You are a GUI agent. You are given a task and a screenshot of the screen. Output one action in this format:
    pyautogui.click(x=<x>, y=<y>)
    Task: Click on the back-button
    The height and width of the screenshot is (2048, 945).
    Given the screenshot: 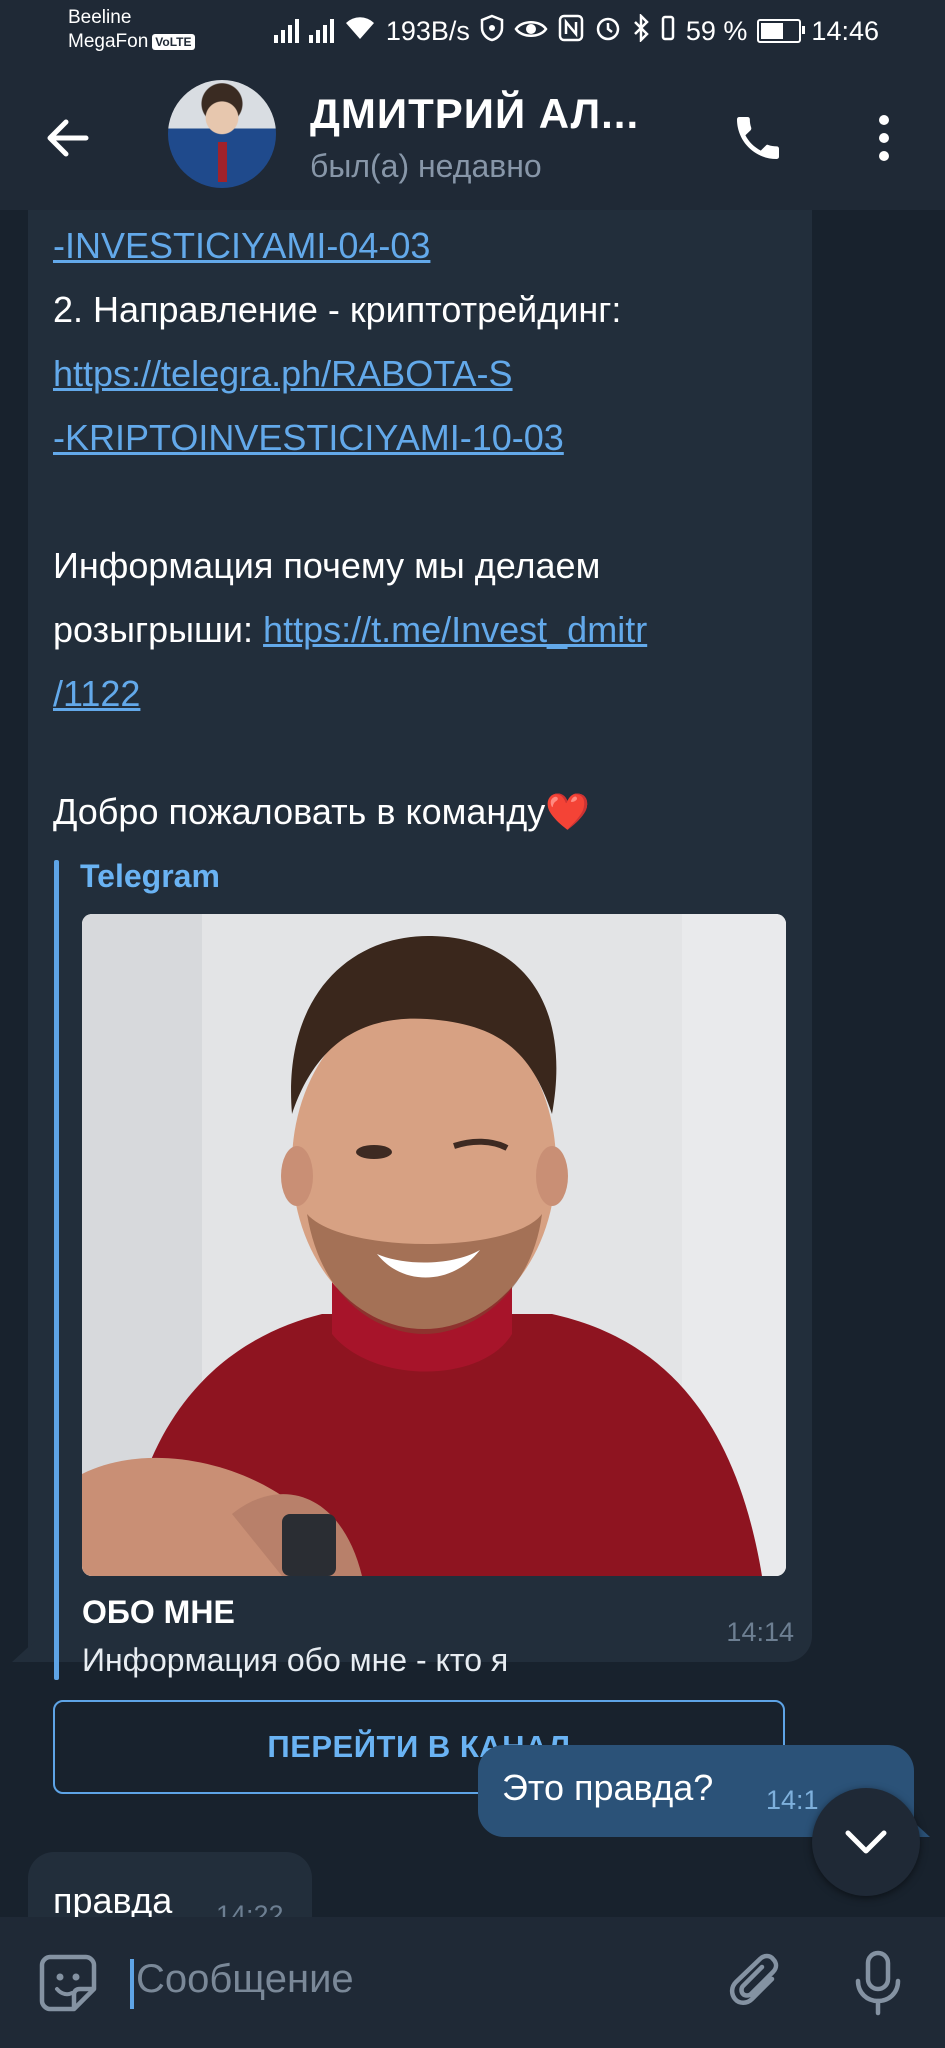 What is the action you would take?
    pyautogui.click(x=68, y=138)
    